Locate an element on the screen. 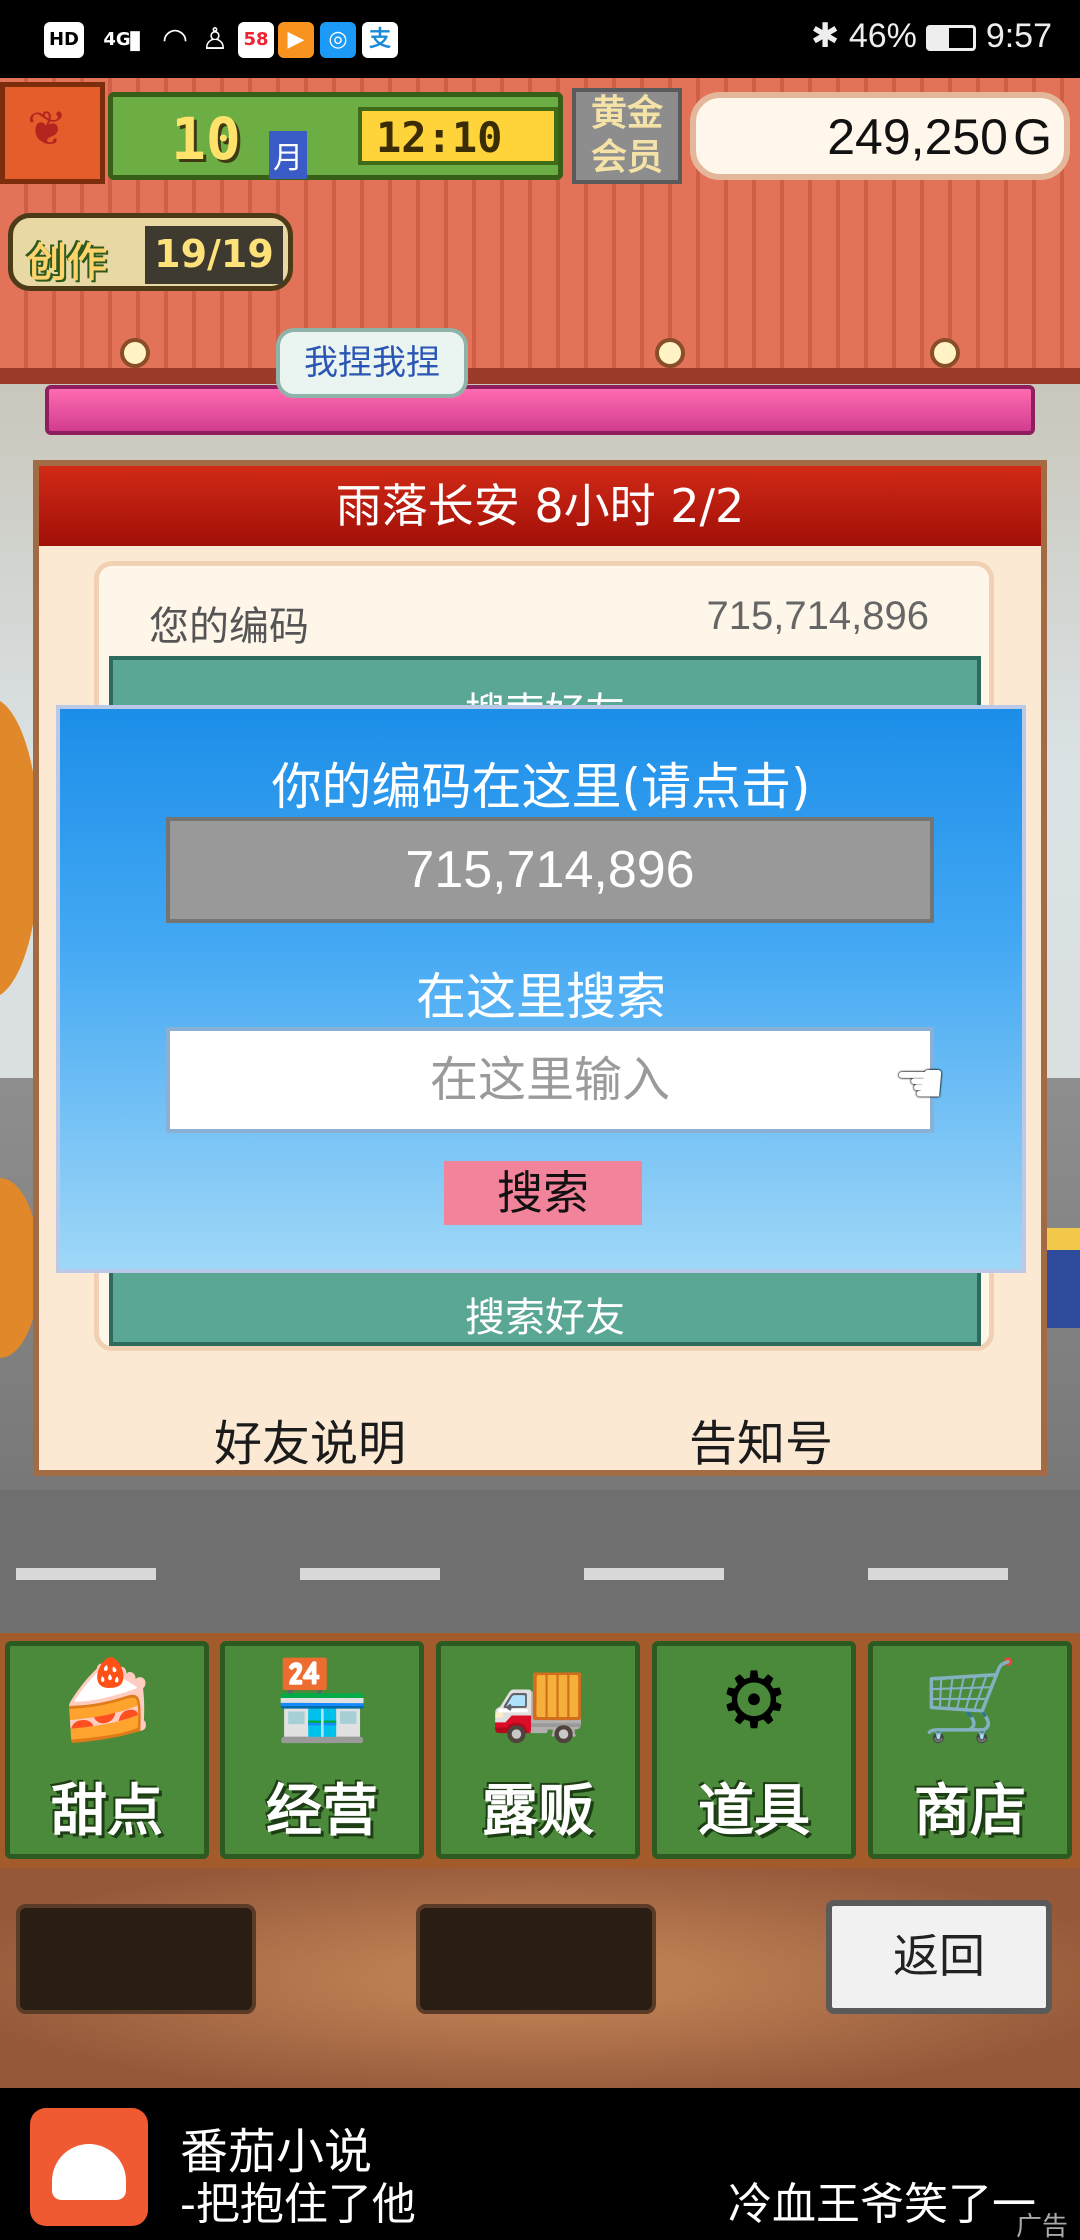 This screenshot has height=2240, width=1080. money-display: 249,250 G is located at coordinates (880, 136).